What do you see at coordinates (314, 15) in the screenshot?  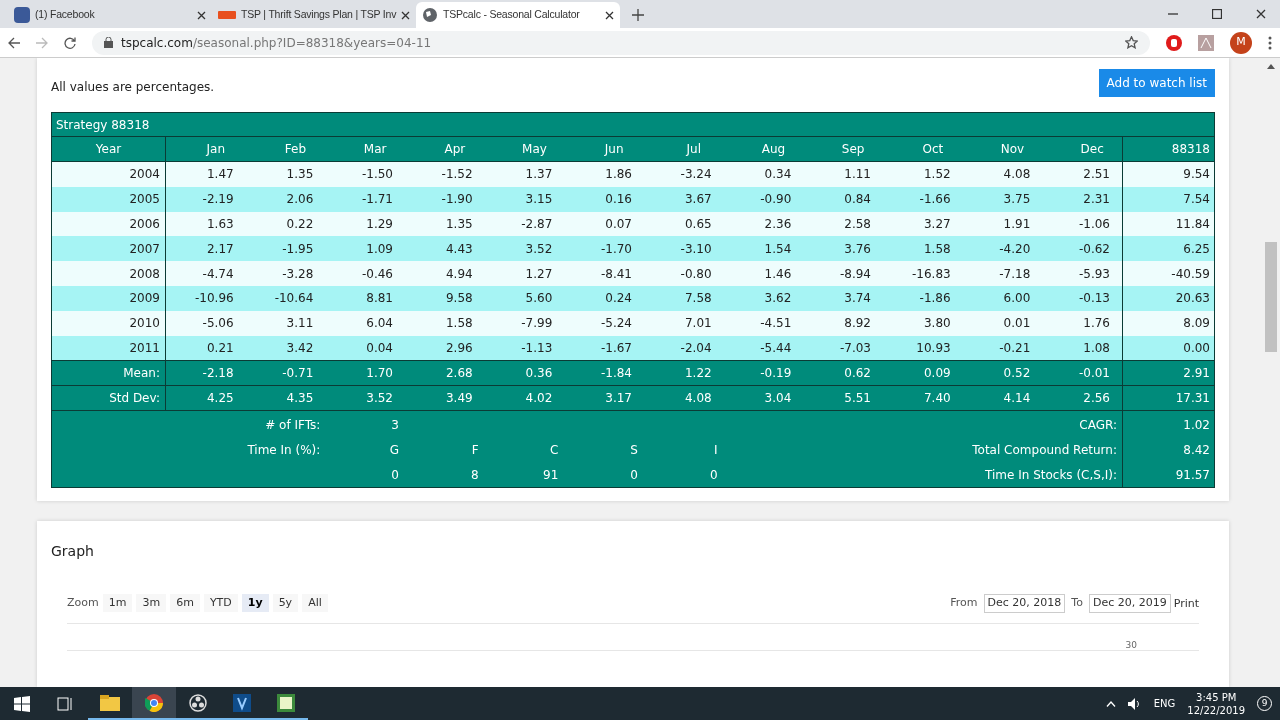 I see `browser-tab: TSP | Thrift Savings Plan | TSP Inv` at bounding box center [314, 15].